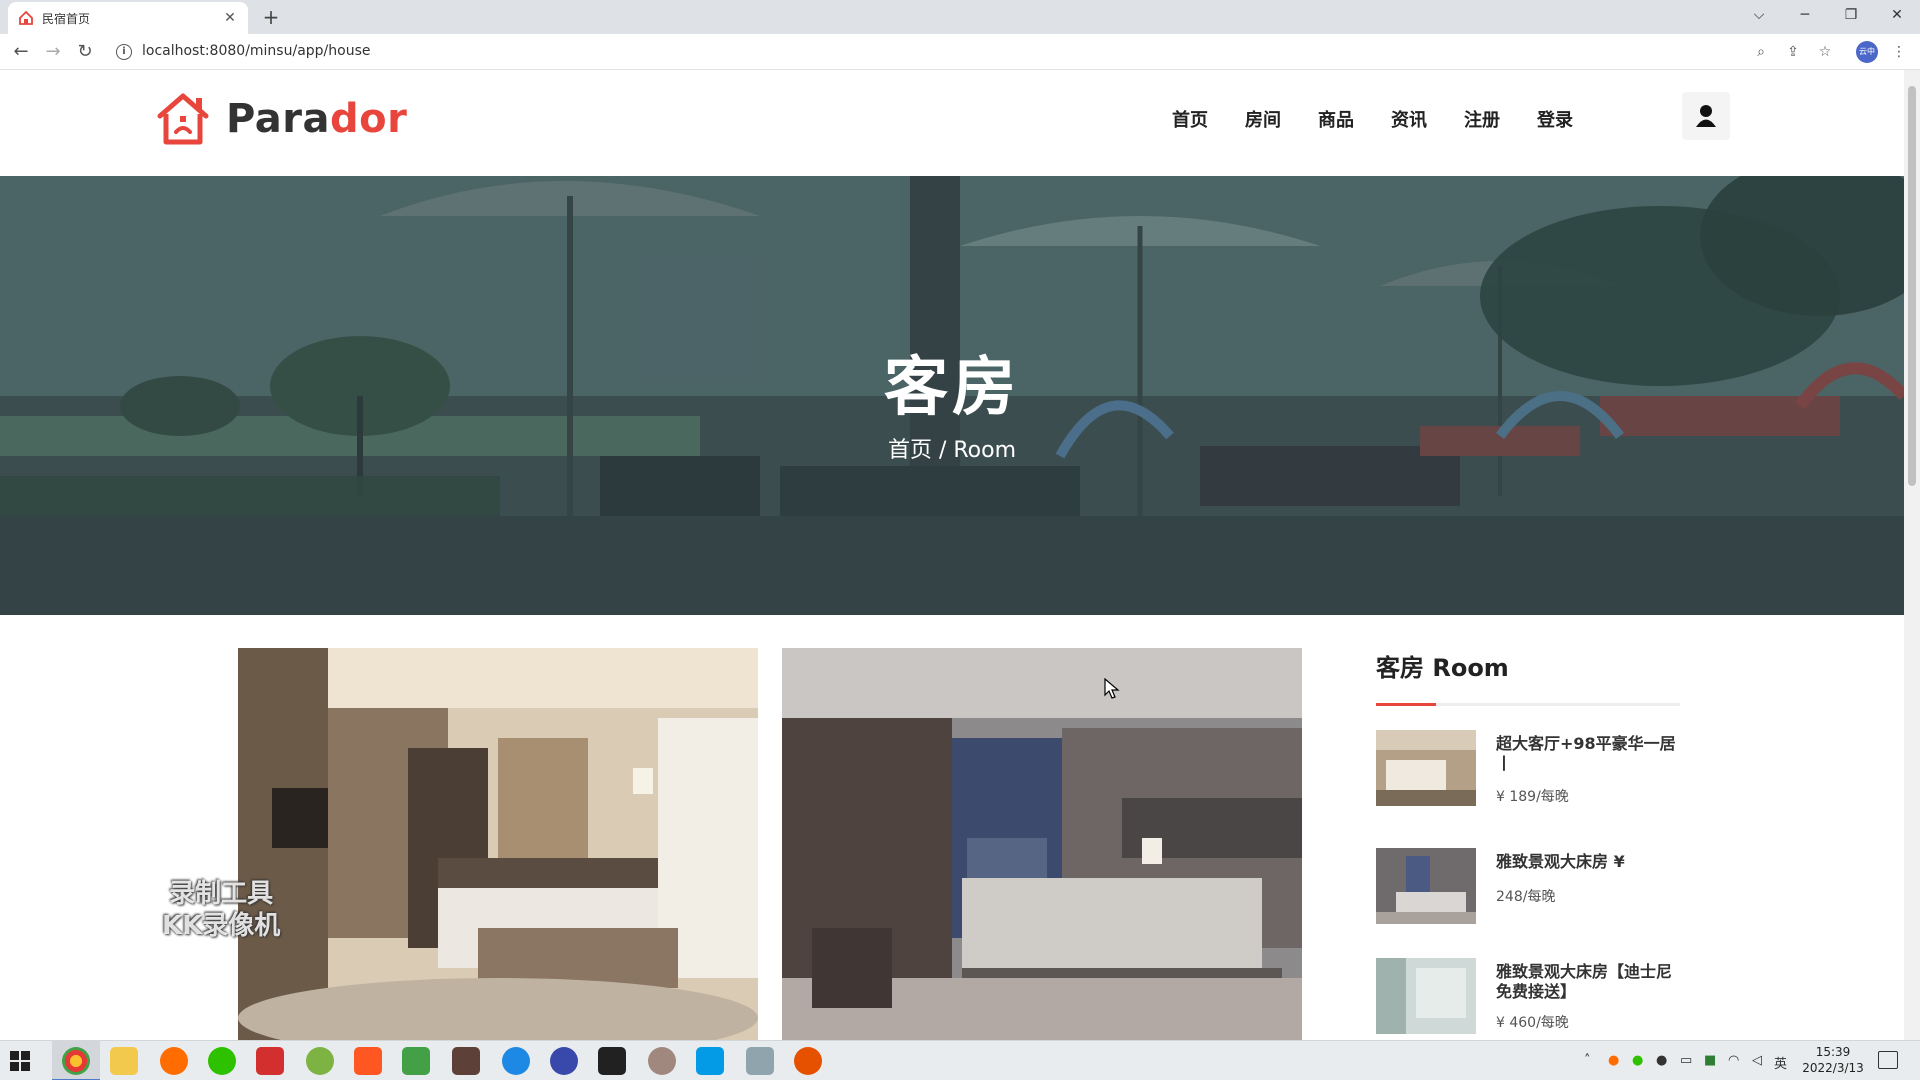 The height and width of the screenshot is (1080, 1920). I want to click on tray-wechat-icon: ●, so click(1637, 1060).